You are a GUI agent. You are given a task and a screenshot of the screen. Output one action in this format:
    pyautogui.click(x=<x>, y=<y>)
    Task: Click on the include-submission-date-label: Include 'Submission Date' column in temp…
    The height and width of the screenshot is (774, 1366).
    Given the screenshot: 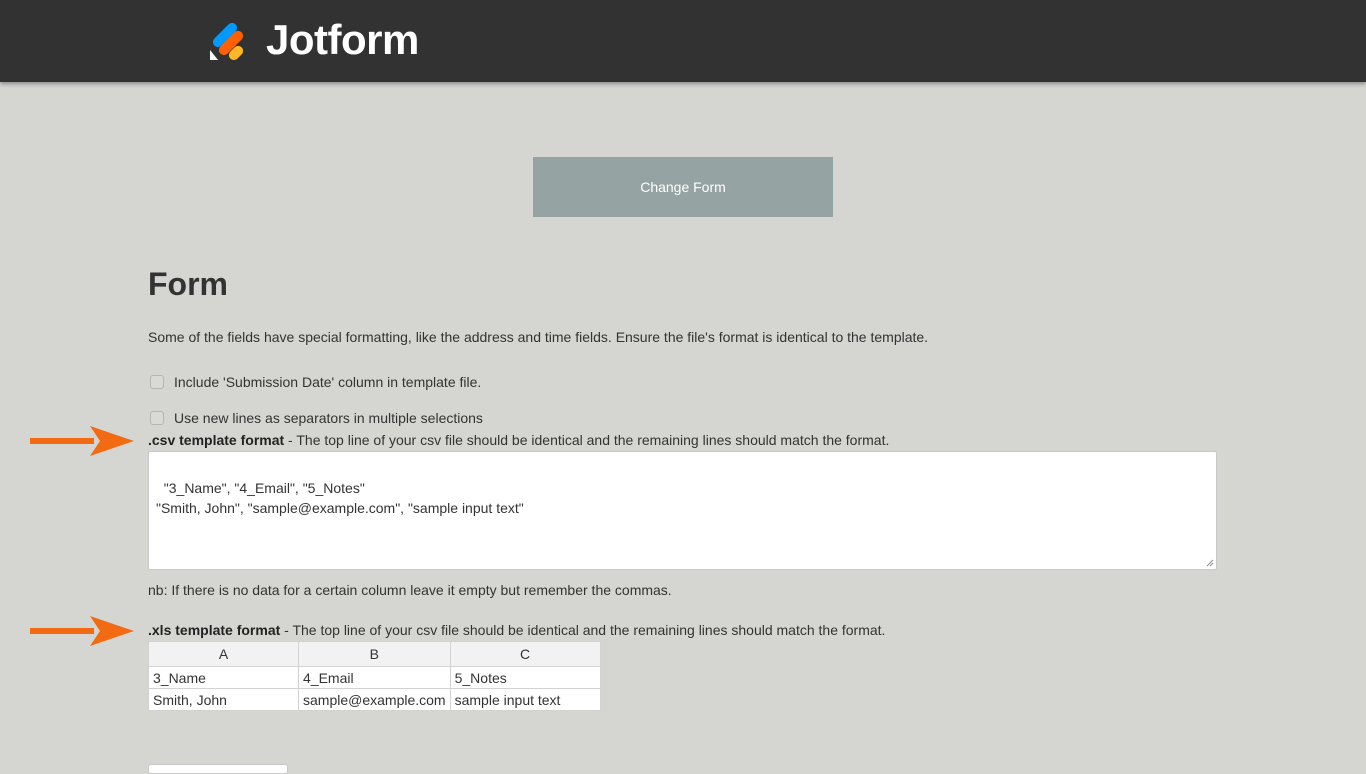 What is the action you would take?
    pyautogui.click(x=328, y=382)
    